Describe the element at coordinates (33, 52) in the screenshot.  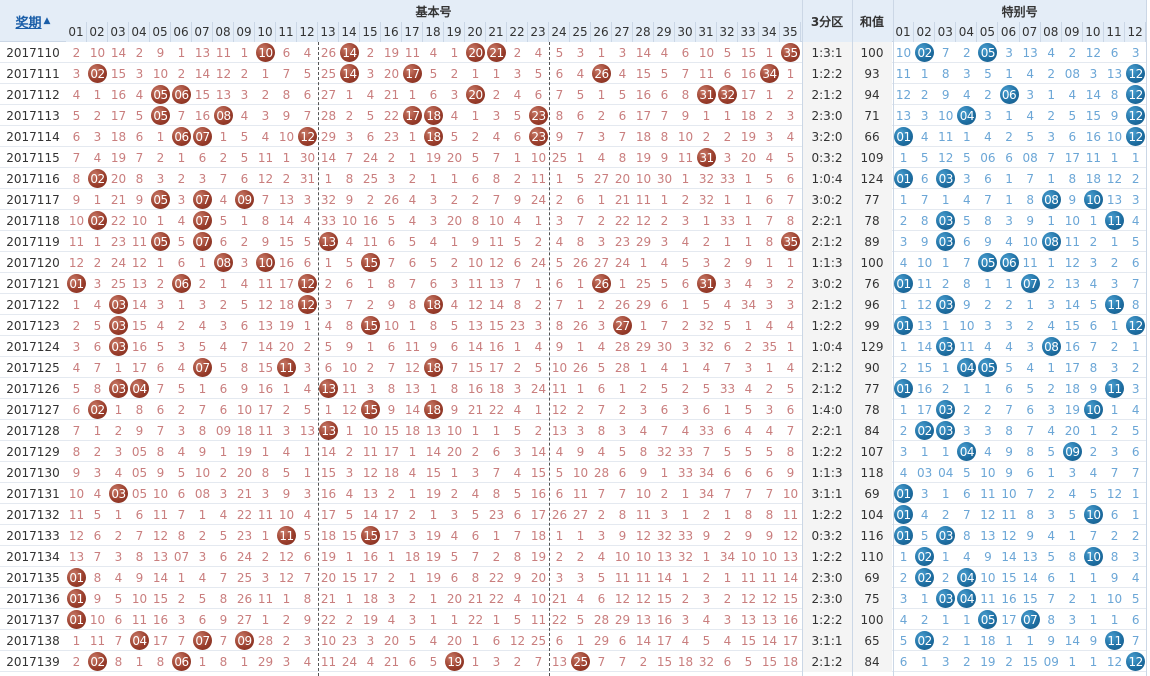
I see `issue-number: 2017110` at that location.